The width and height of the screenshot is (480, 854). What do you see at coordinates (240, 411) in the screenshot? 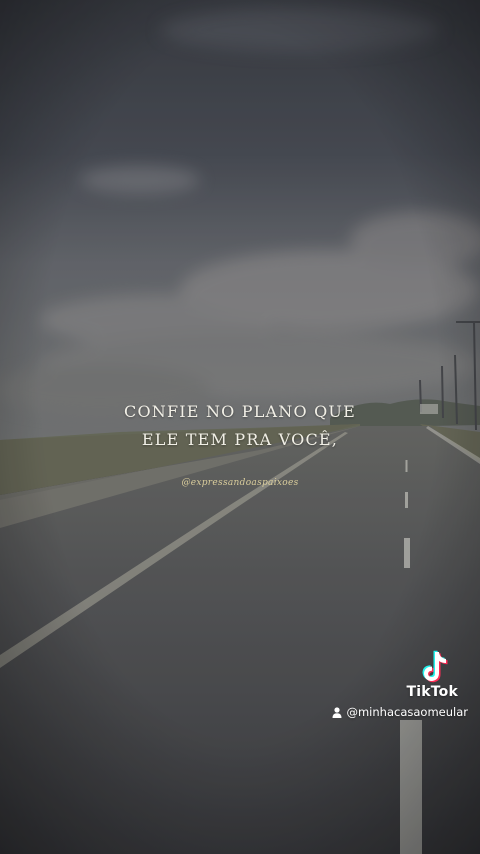
I see `quote-line-1: CONFIE NO PLANO QUE` at bounding box center [240, 411].